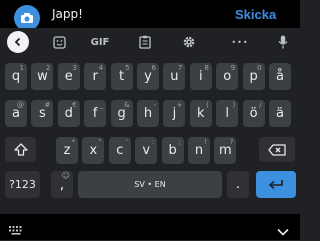 The width and height of the screenshot is (320, 241). I want to click on key-0-0: q1, so click(16, 76).